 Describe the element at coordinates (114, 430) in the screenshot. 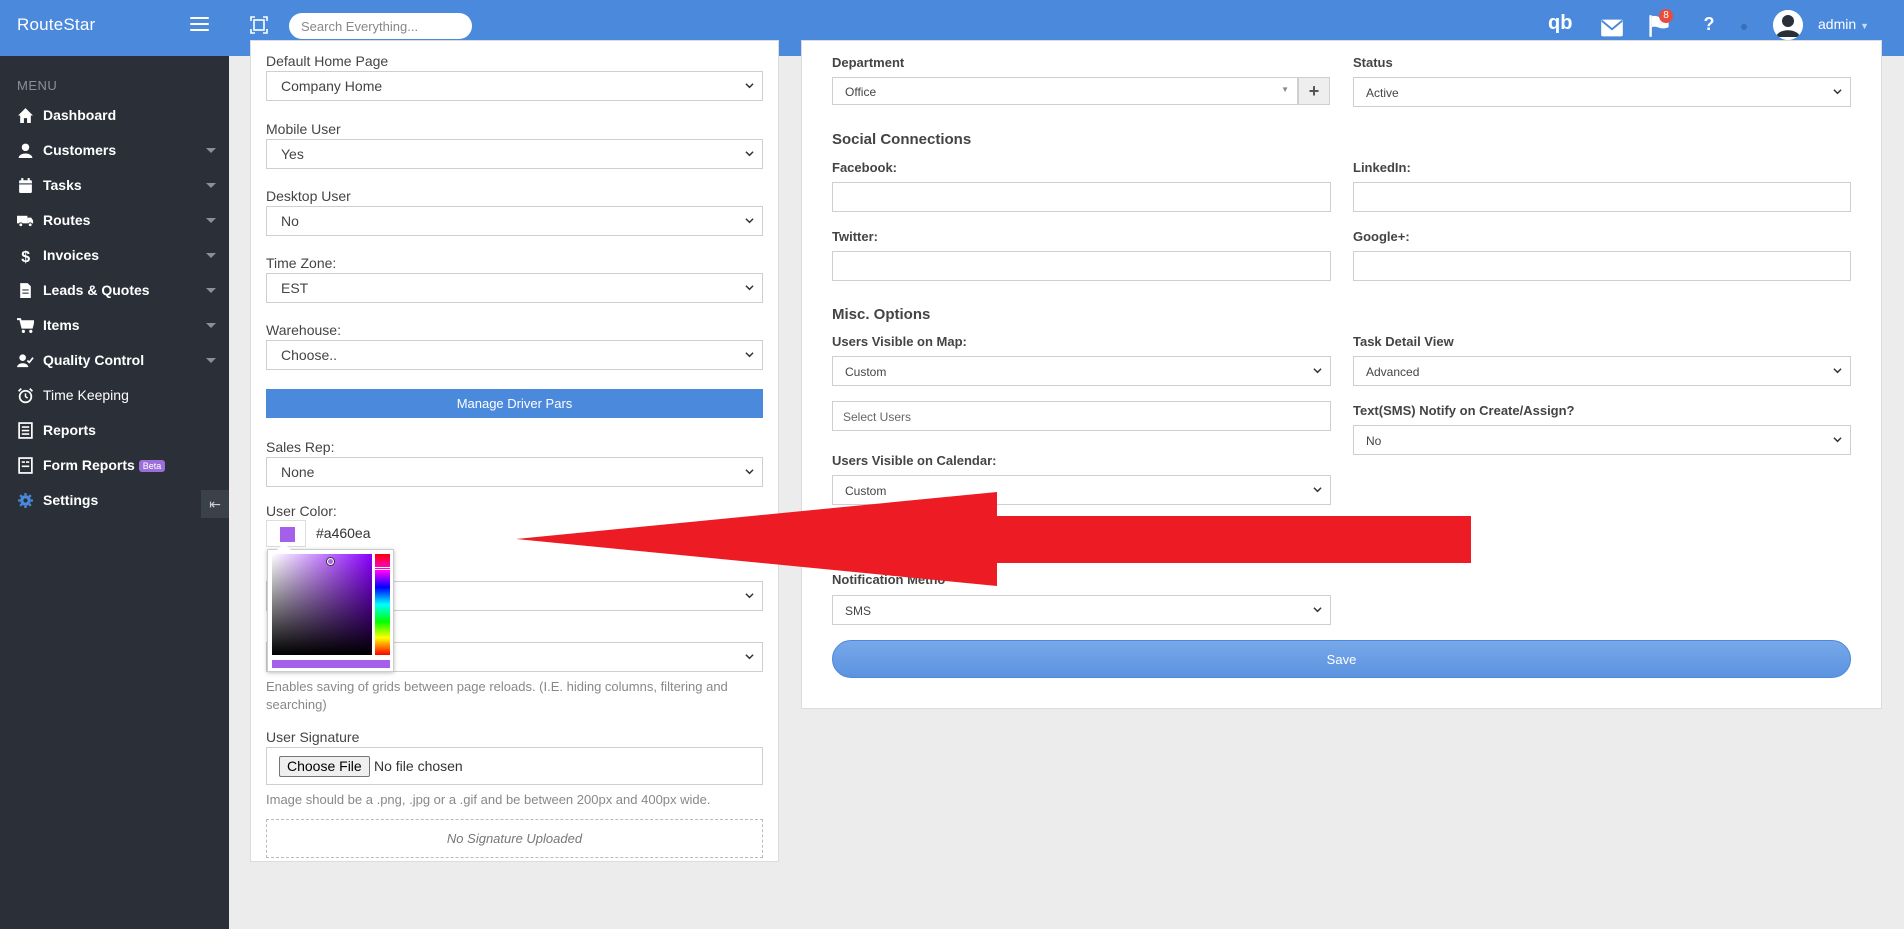

I see `sidebar-item-reports: Reports` at that location.